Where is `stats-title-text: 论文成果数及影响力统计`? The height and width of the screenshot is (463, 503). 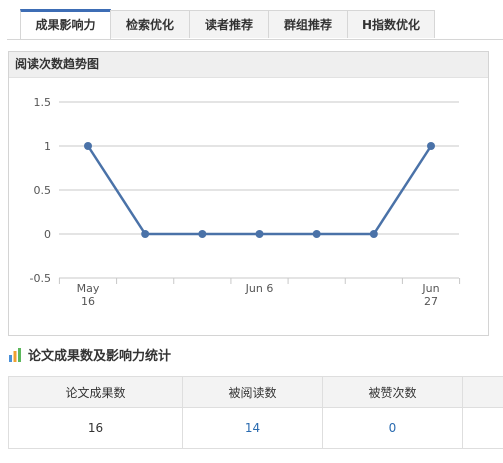
stats-title-text: 论文成果数及影响力统计 is located at coordinates (100, 356).